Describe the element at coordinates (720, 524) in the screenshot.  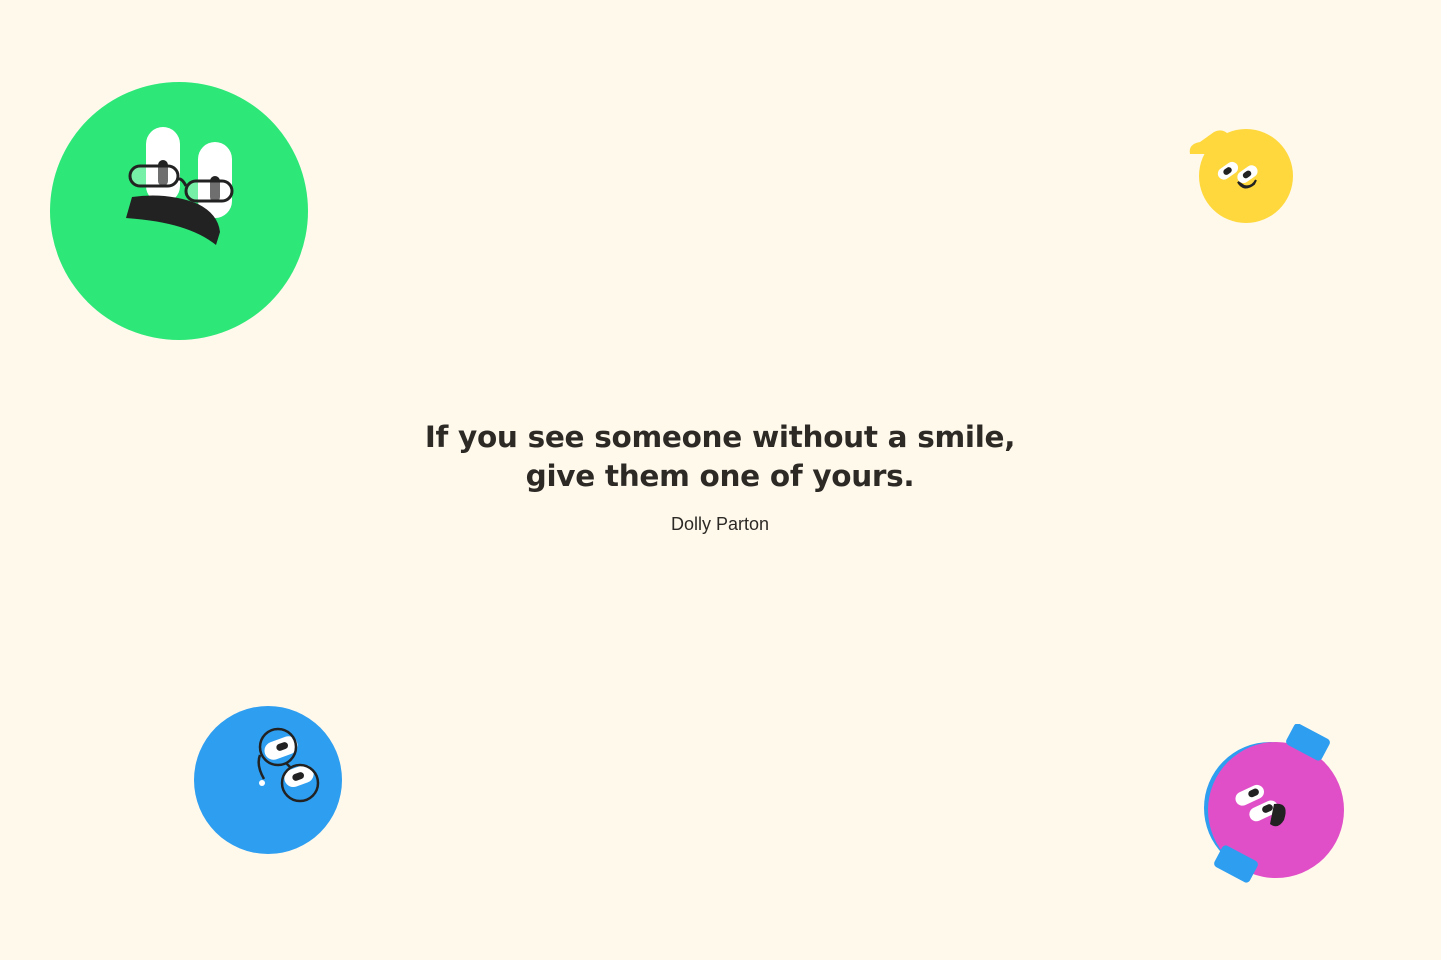
I see `quote-author: Dolly Parton` at that location.